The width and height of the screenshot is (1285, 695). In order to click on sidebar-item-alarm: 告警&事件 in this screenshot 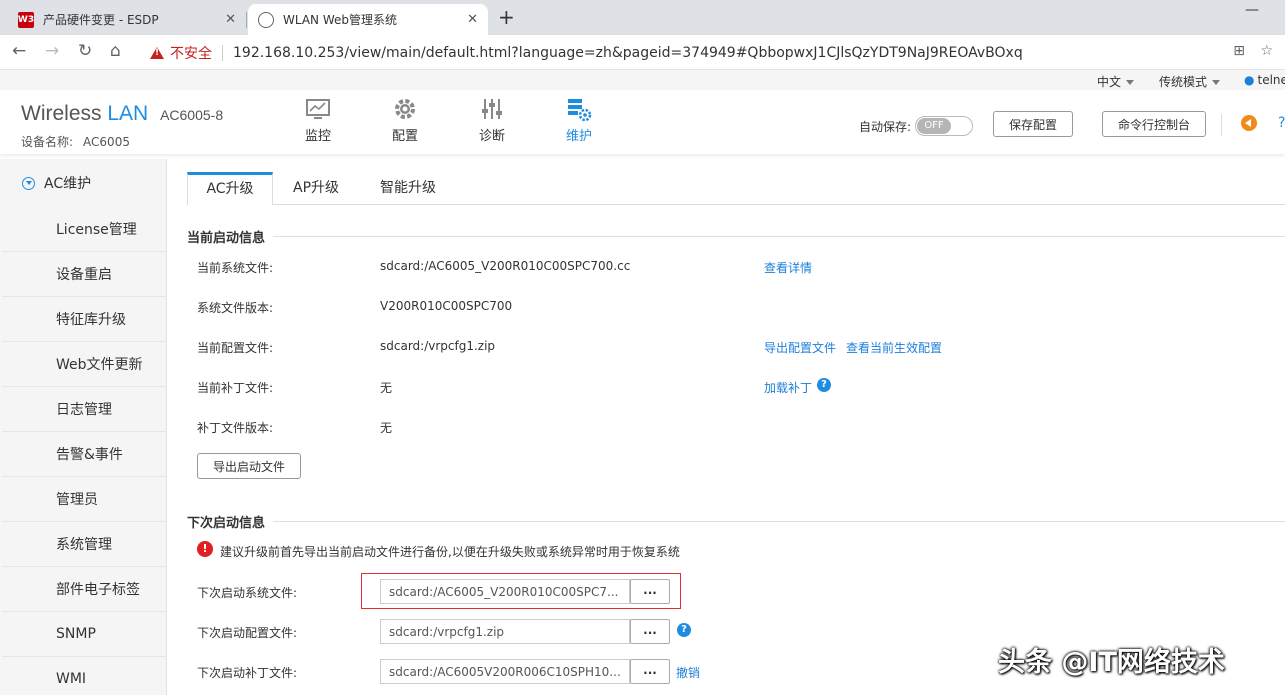, I will do `click(84, 454)`.